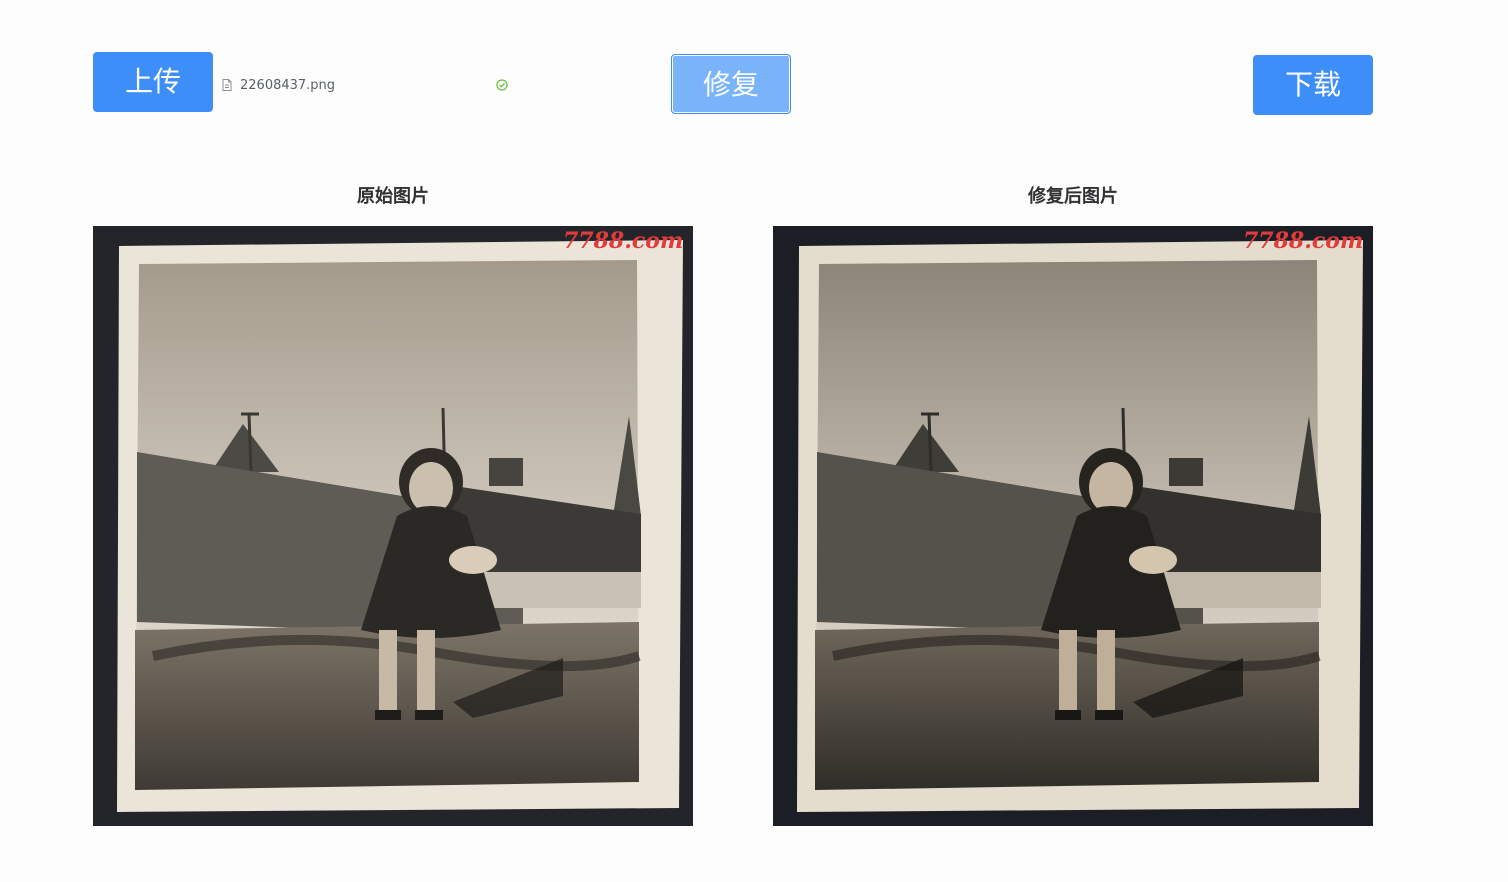 This screenshot has width=1508, height=882. What do you see at coordinates (502, 85) in the screenshot?
I see `circle-check-icon` at bounding box center [502, 85].